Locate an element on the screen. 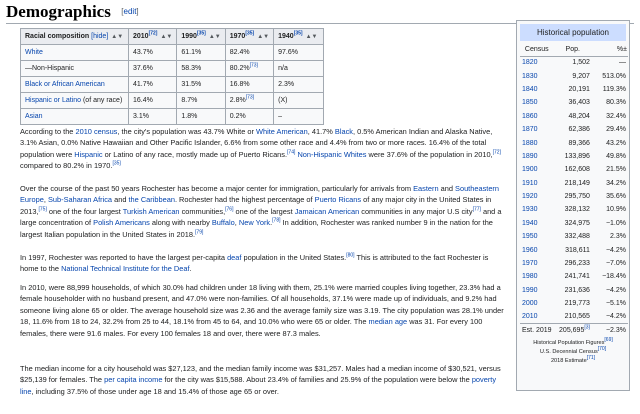  link-turkish-american: Turkish American is located at coordinates (151, 211).